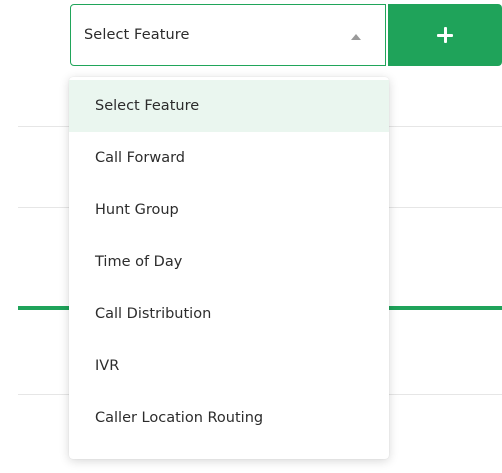 This screenshot has width=502, height=473. Describe the element at coordinates (229, 262) in the screenshot. I see `option-time-of-day: Time of Day` at that location.